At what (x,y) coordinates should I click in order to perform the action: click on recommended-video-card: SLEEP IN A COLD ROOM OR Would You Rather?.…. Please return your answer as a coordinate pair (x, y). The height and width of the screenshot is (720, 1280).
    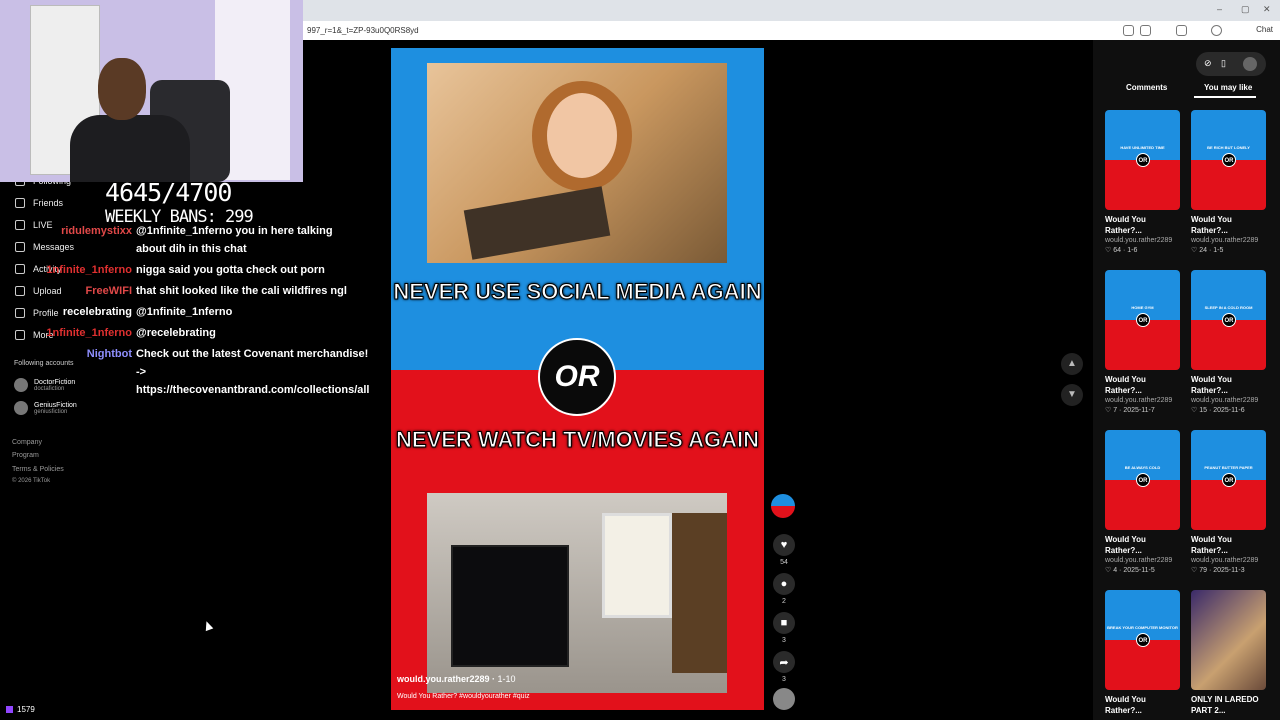
    Looking at the image, I should click on (1228, 342).